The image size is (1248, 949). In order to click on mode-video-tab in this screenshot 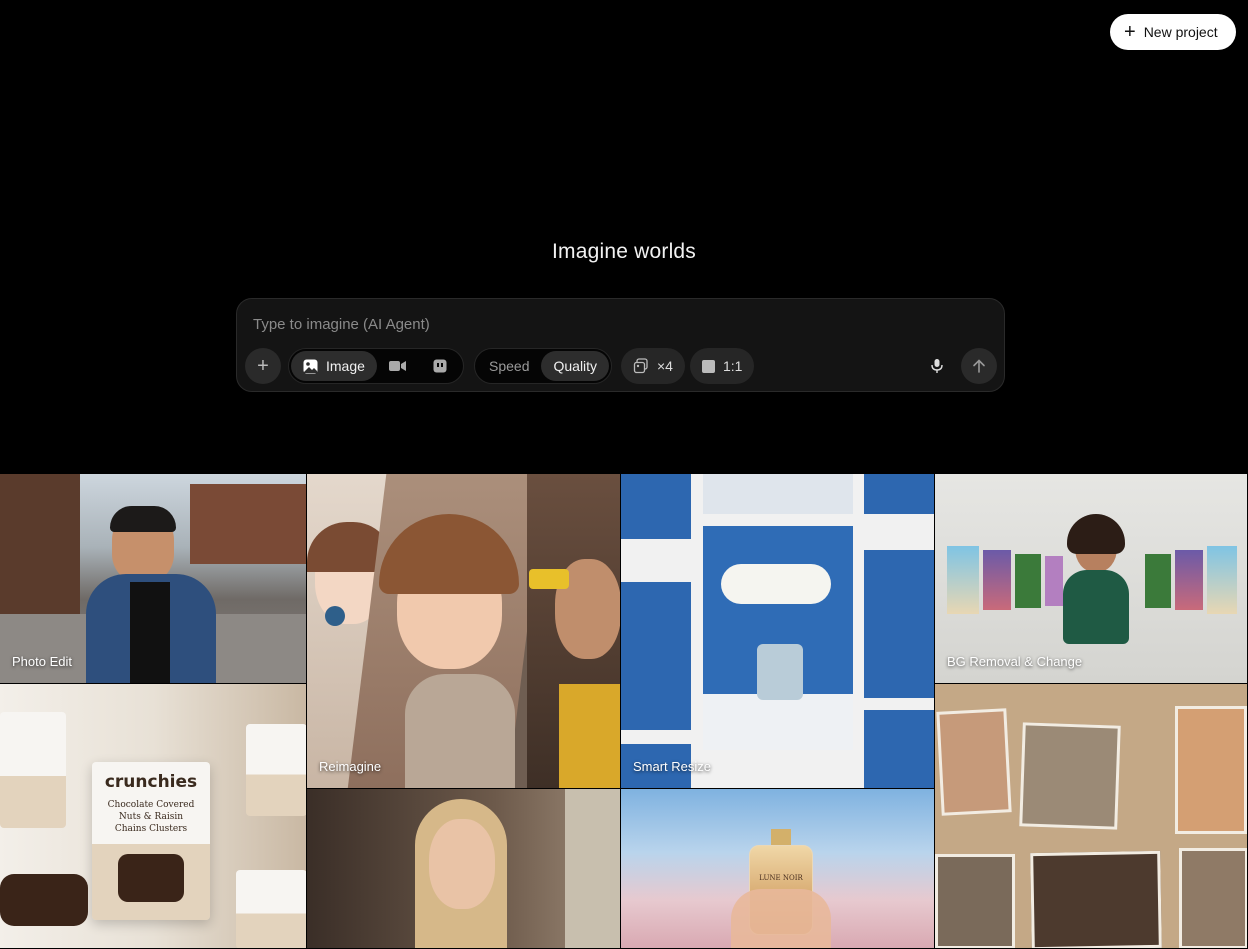, I will do `click(398, 366)`.